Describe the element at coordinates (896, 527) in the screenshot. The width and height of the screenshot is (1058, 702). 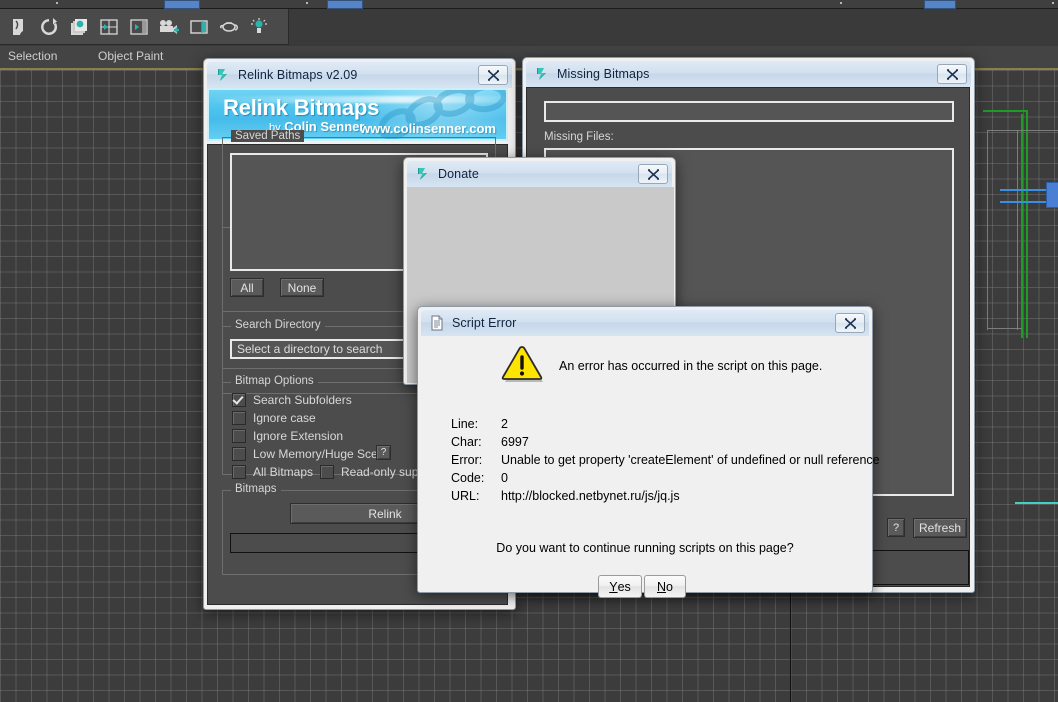
I see `missing-help-button: ?` at that location.